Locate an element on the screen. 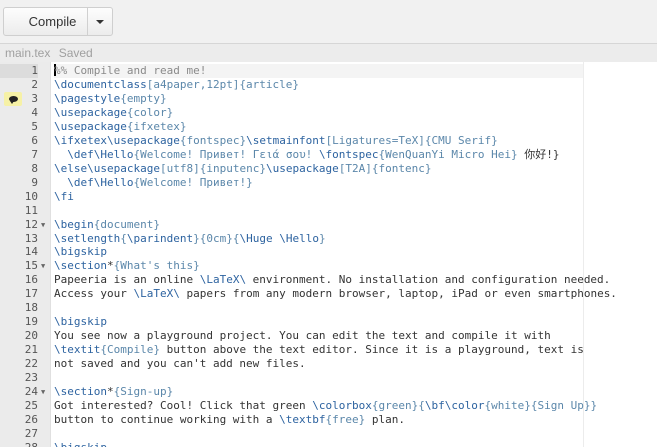 The image size is (657, 447). latex-command: \ifxetex is located at coordinates (80, 140).